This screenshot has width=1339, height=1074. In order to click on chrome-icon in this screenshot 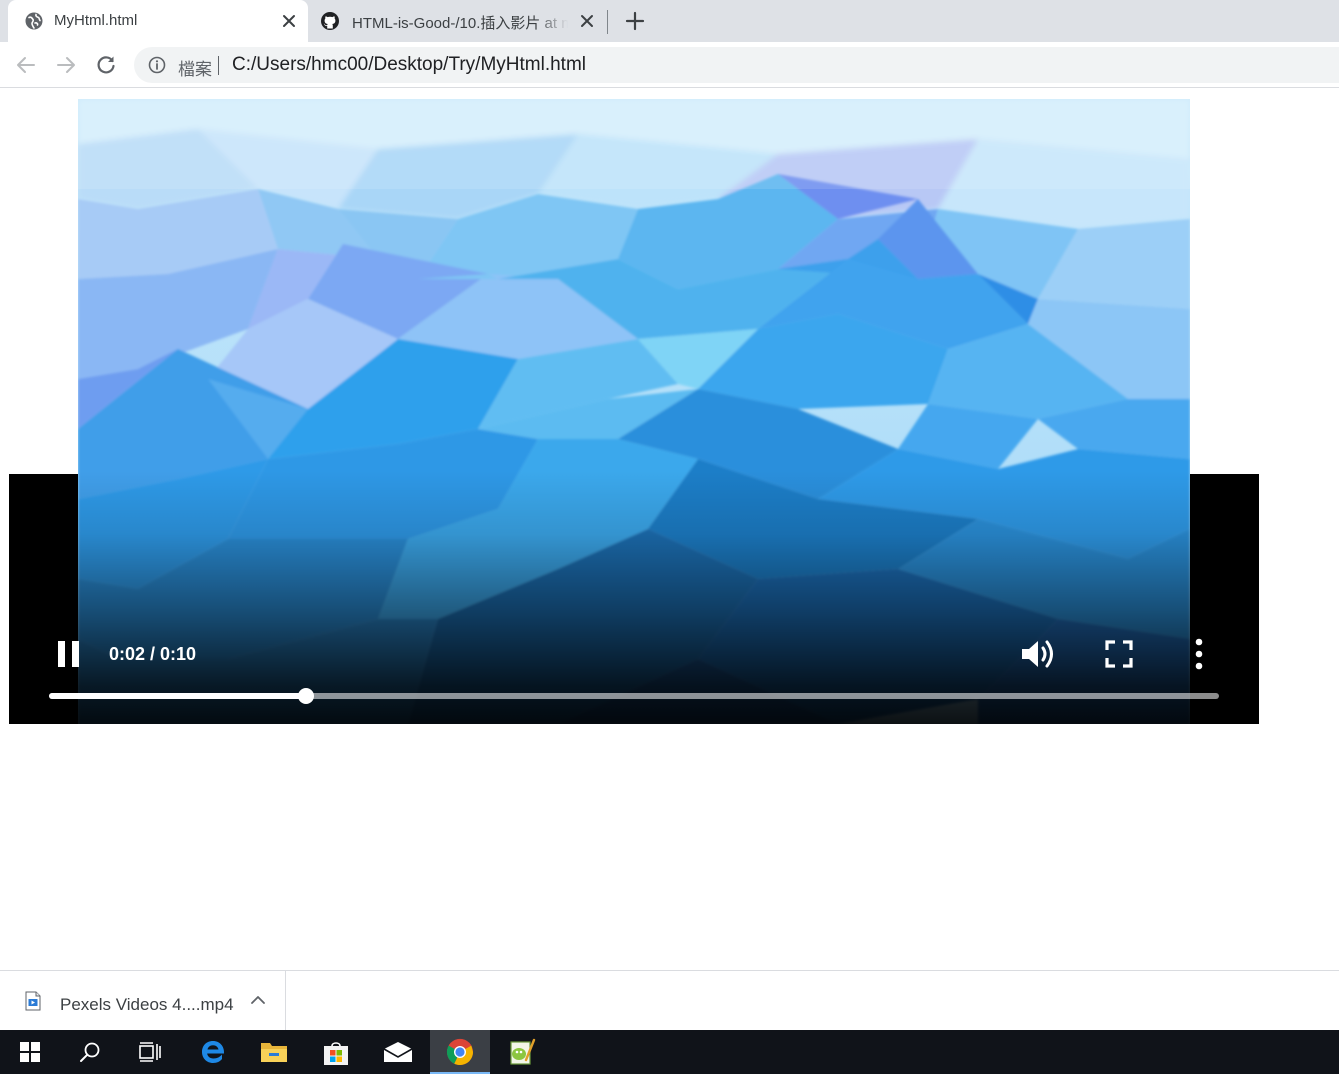, I will do `click(459, 1052)`.